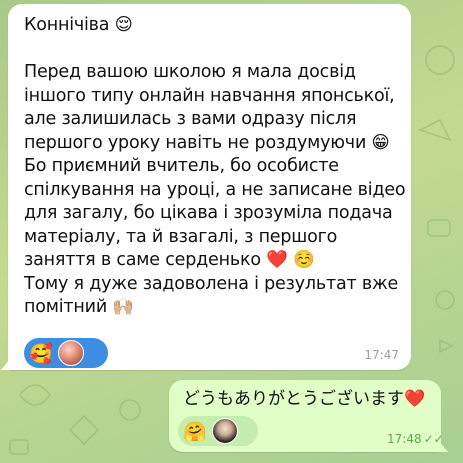 This screenshot has height=463, width=463. I want to click on smiling-hearts-reaction: 🥰, so click(41, 353).